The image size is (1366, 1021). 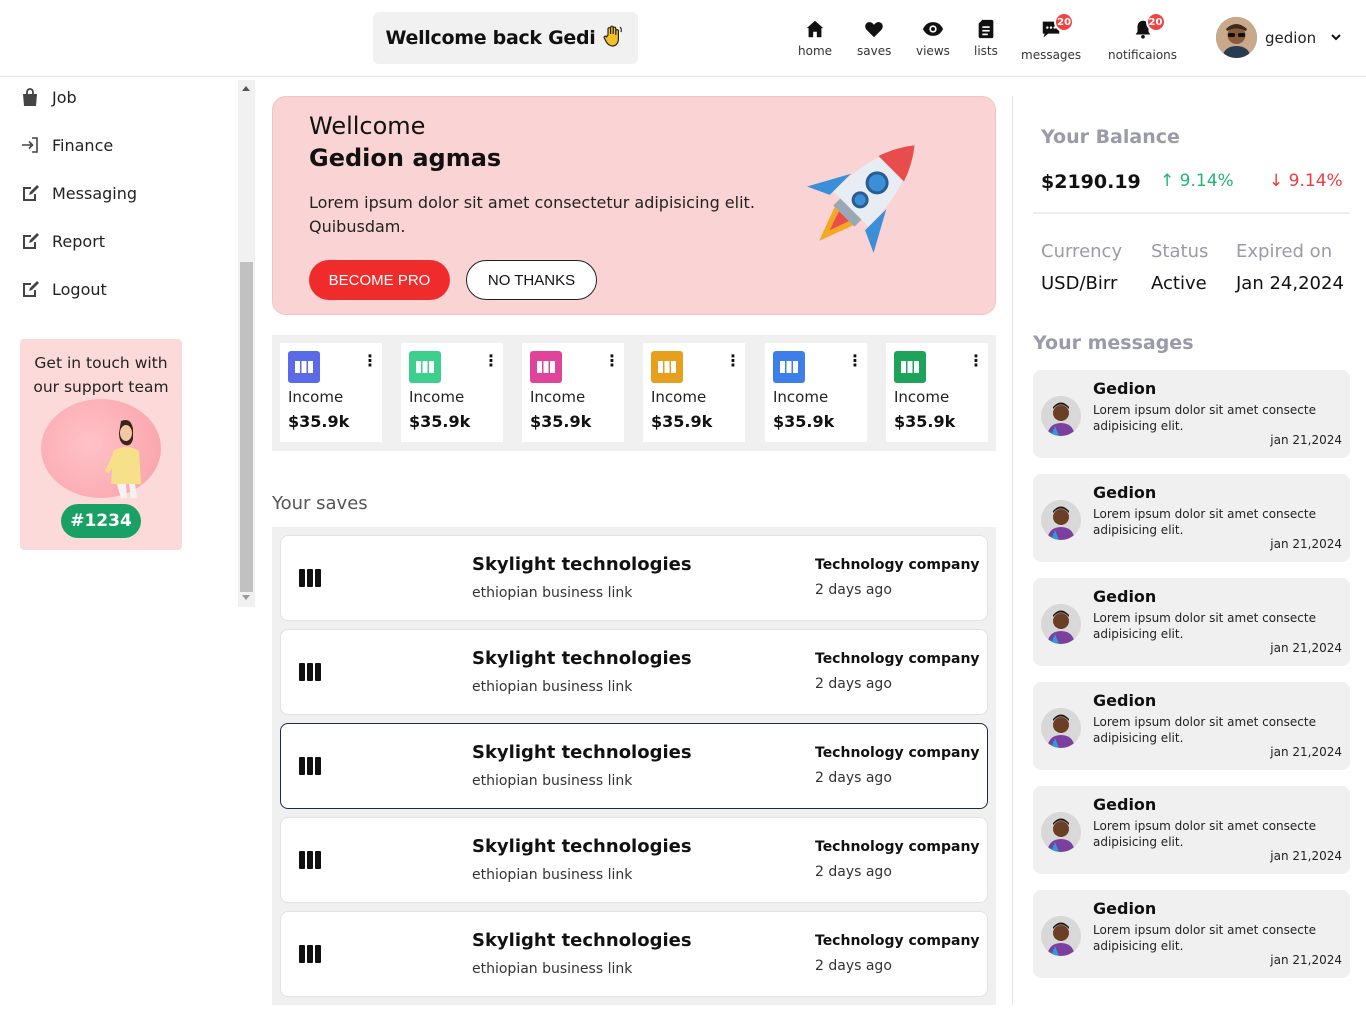 What do you see at coordinates (490, 38) in the screenshot?
I see `welcome-text: Wellcome back Gedi` at bounding box center [490, 38].